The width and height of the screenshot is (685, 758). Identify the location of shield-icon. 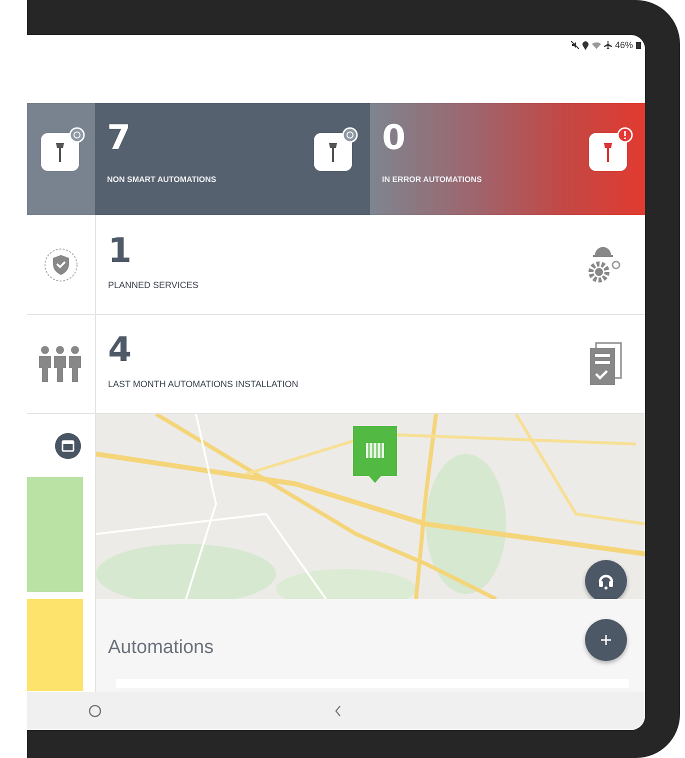
(61, 265).